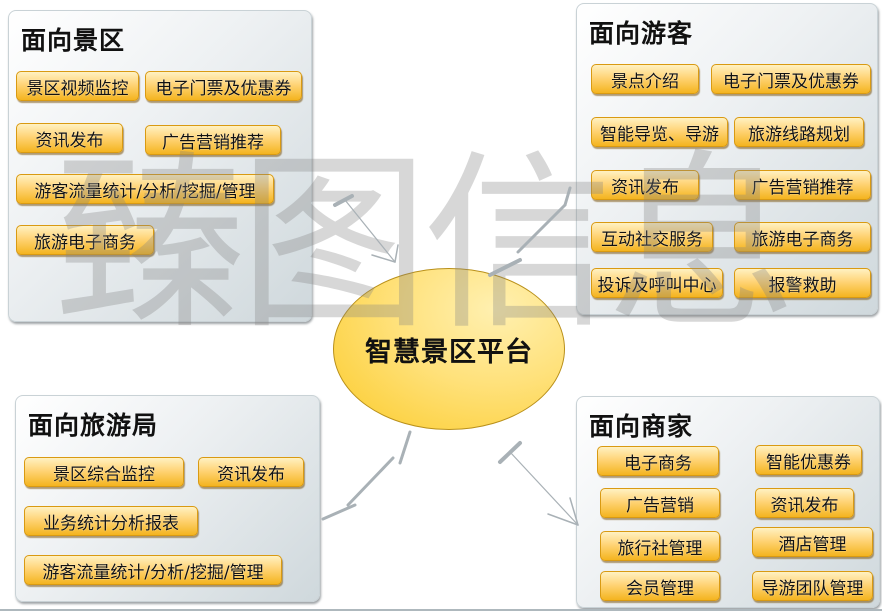 This screenshot has height=611, width=882. Describe the element at coordinates (73, 40) in the screenshot. I see `panel-title: 面向景区` at that location.